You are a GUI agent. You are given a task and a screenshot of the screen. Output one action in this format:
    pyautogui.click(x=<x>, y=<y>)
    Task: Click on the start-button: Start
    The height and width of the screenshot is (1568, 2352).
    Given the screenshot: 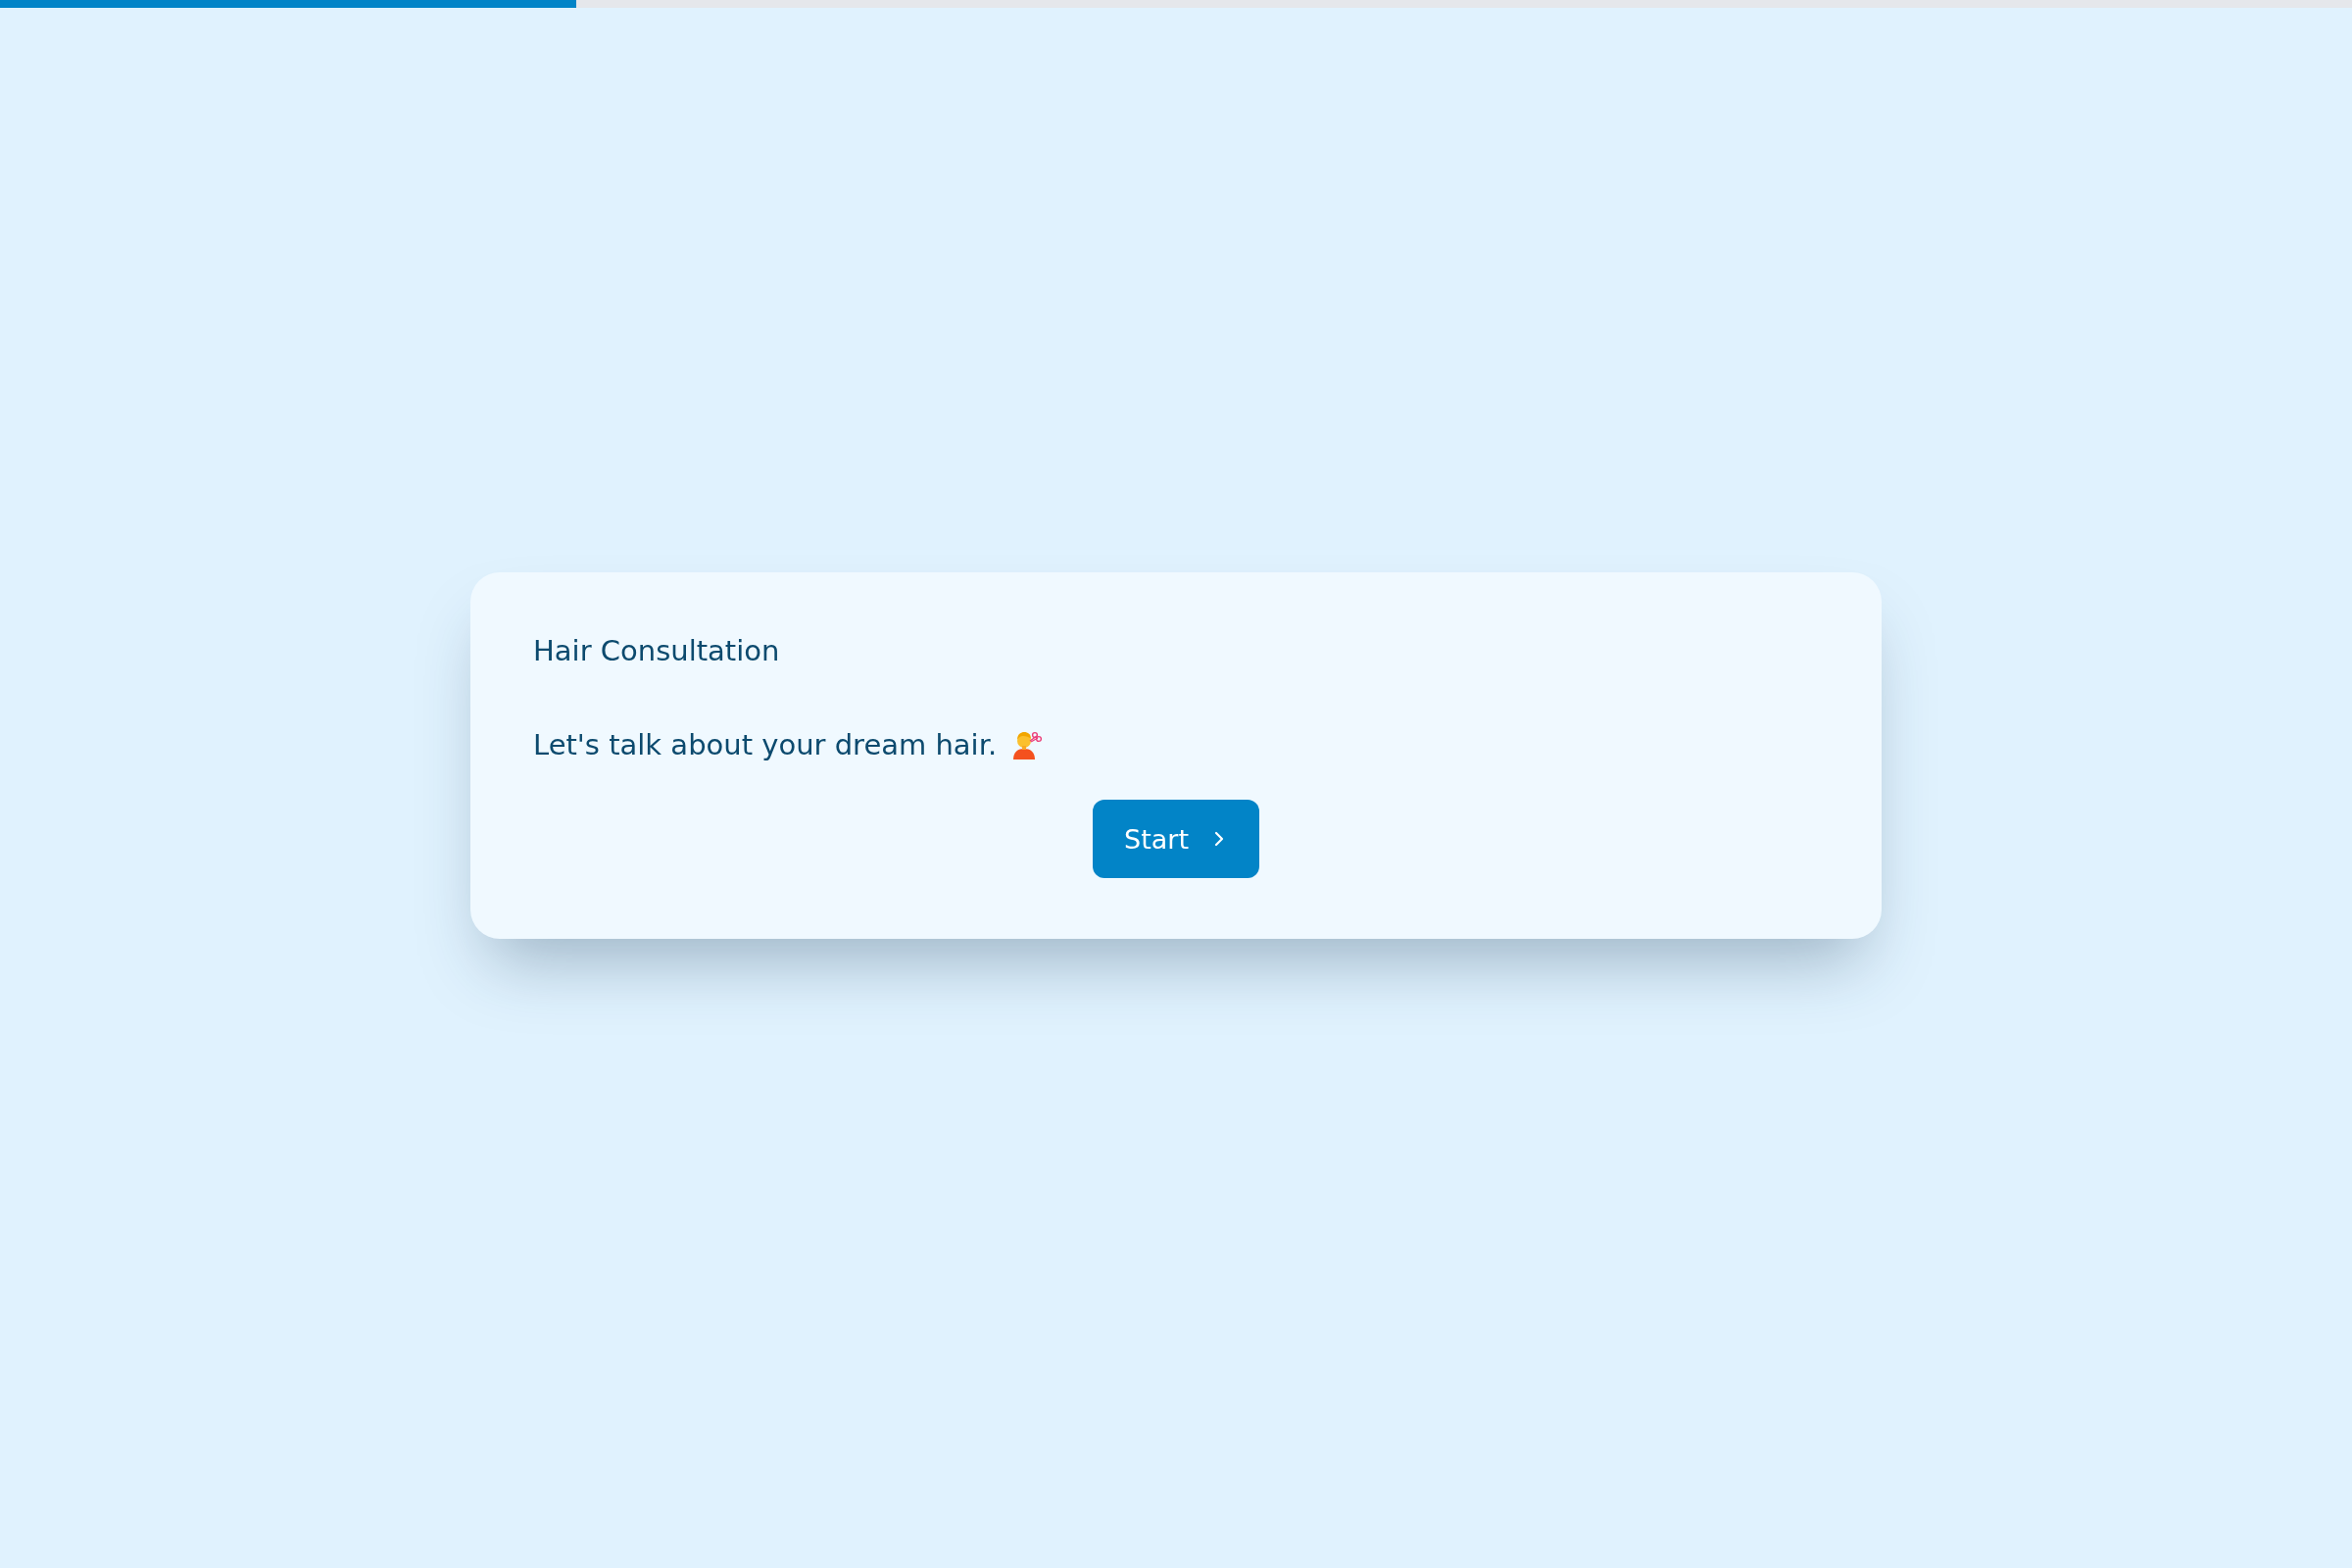 What is the action you would take?
    pyautogui.click(x=1176, y=839)
    